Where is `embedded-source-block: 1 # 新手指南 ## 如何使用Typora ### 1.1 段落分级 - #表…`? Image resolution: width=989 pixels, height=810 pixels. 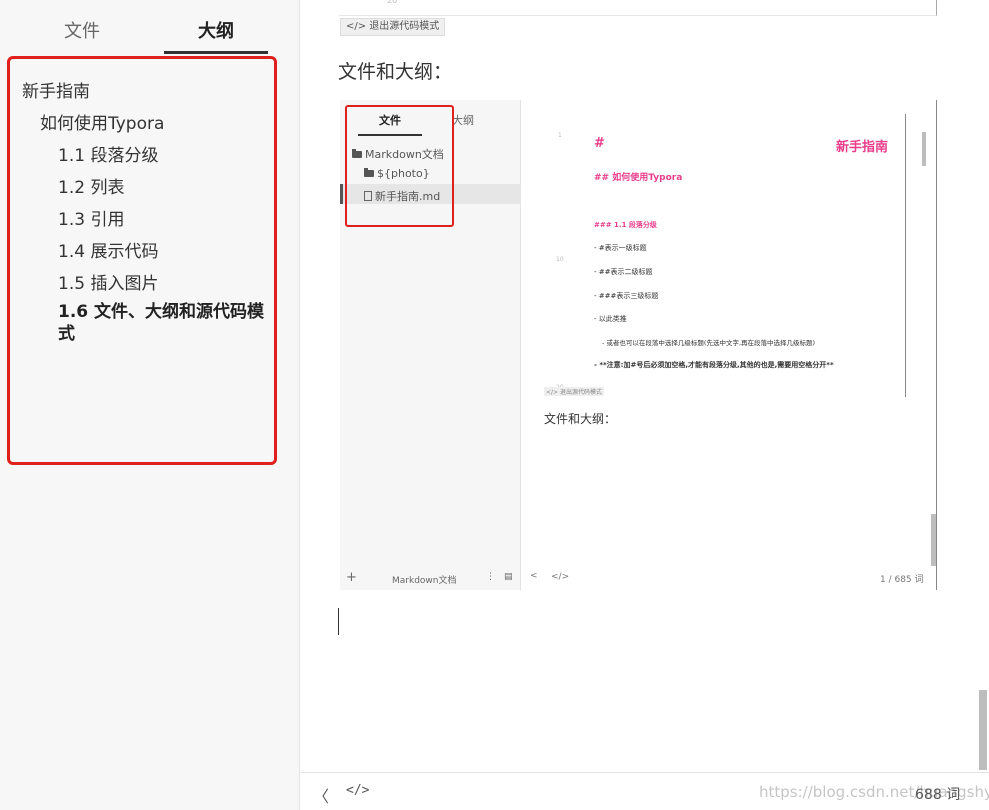 embedded-source-block: 1 # 新手指南 ## 如何使用Typora ### 1.1 段落分级 - #表… is located at coordinates (734, 255).